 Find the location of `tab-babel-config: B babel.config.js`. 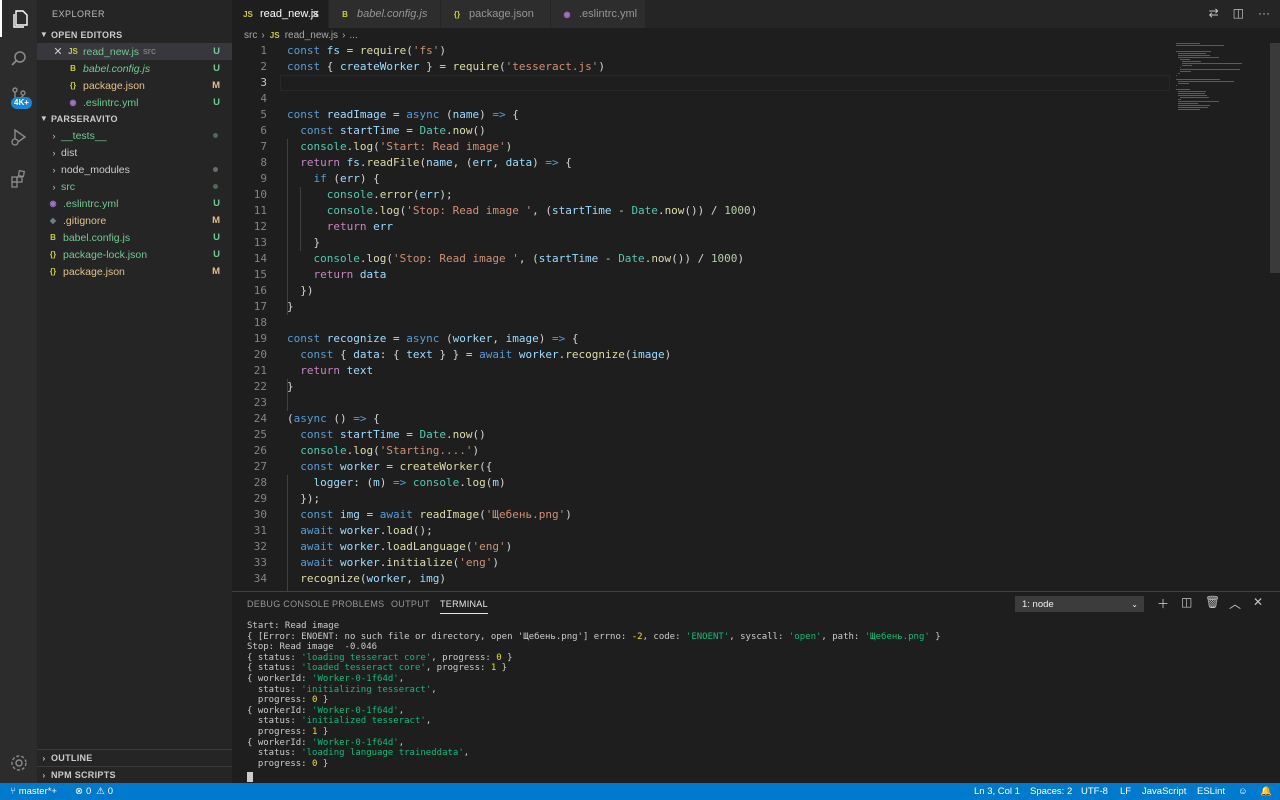

tab-babel-config: B babel.config.js is located at coordinates (385, 14).